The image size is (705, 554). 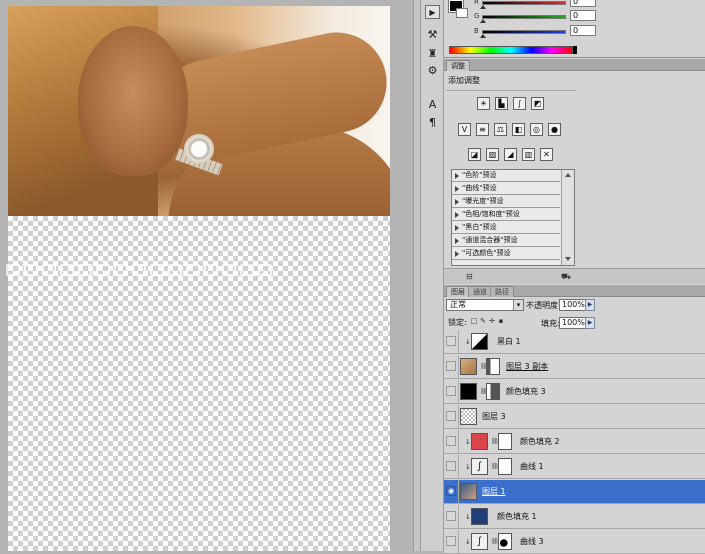 I want to click on character-icon: A, so click(x=432, y=105).